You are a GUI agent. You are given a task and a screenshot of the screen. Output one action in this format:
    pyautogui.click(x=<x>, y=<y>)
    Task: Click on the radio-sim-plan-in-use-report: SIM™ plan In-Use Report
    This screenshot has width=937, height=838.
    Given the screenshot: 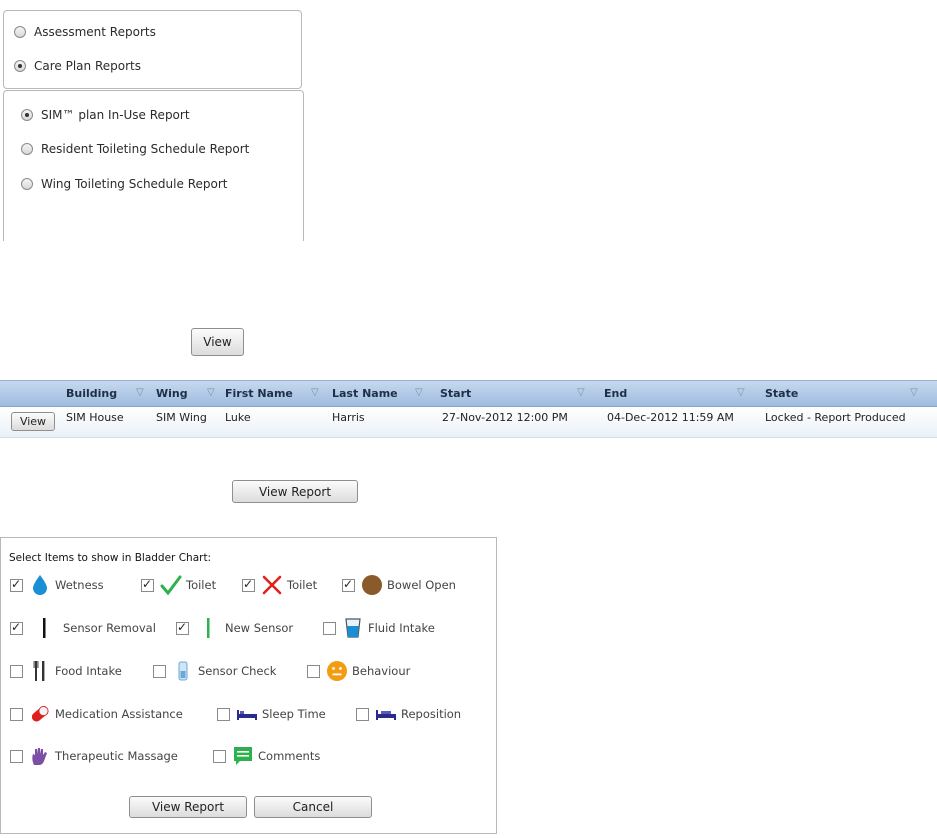 What is the action you would take?
    pyautogui.click(x=105, y=115)
    